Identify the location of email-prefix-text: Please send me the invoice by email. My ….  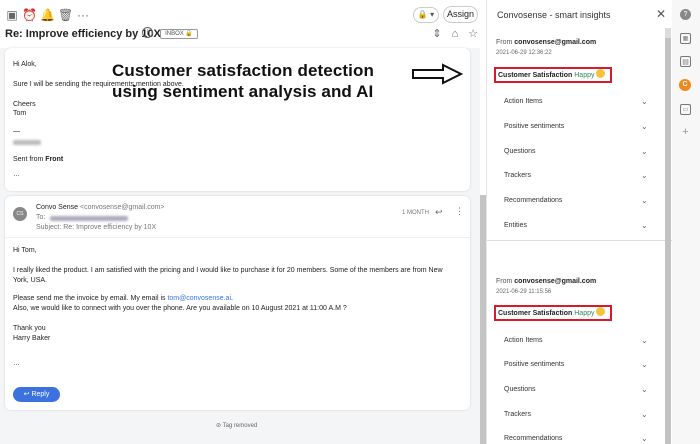
(90, 298).